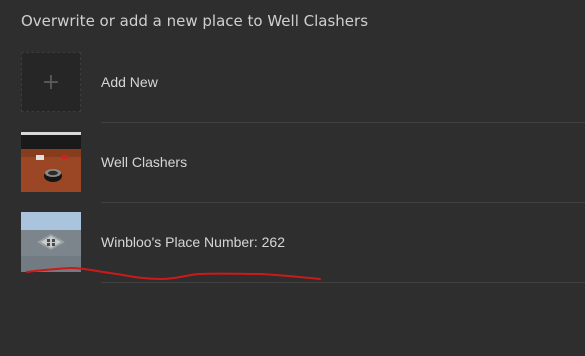 This screenshot has width=585, height=356. What do you see at coordinates (129, 82) in the screenshot?
I see `add-new-label: Add New` at bounding box center [129, 82].